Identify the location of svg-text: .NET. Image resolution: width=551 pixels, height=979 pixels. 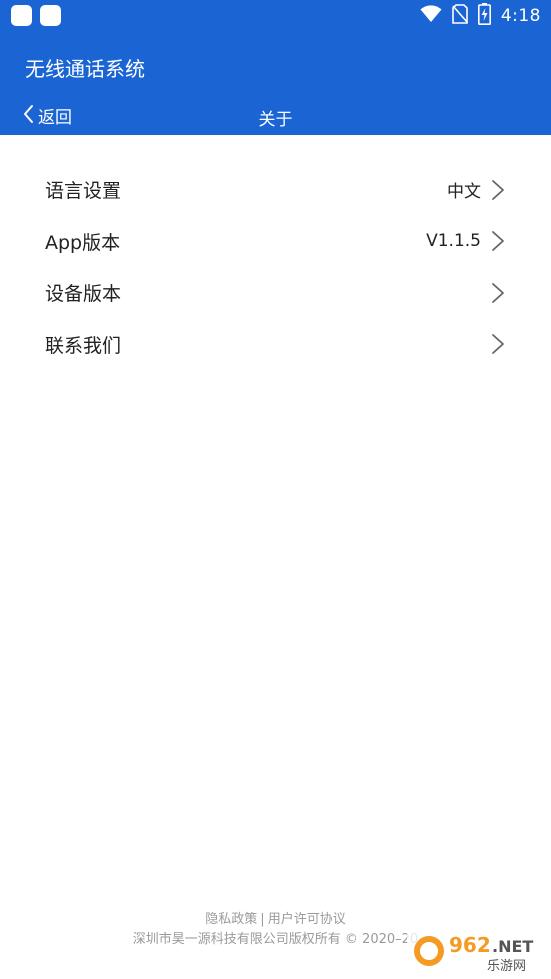
(512, 946).